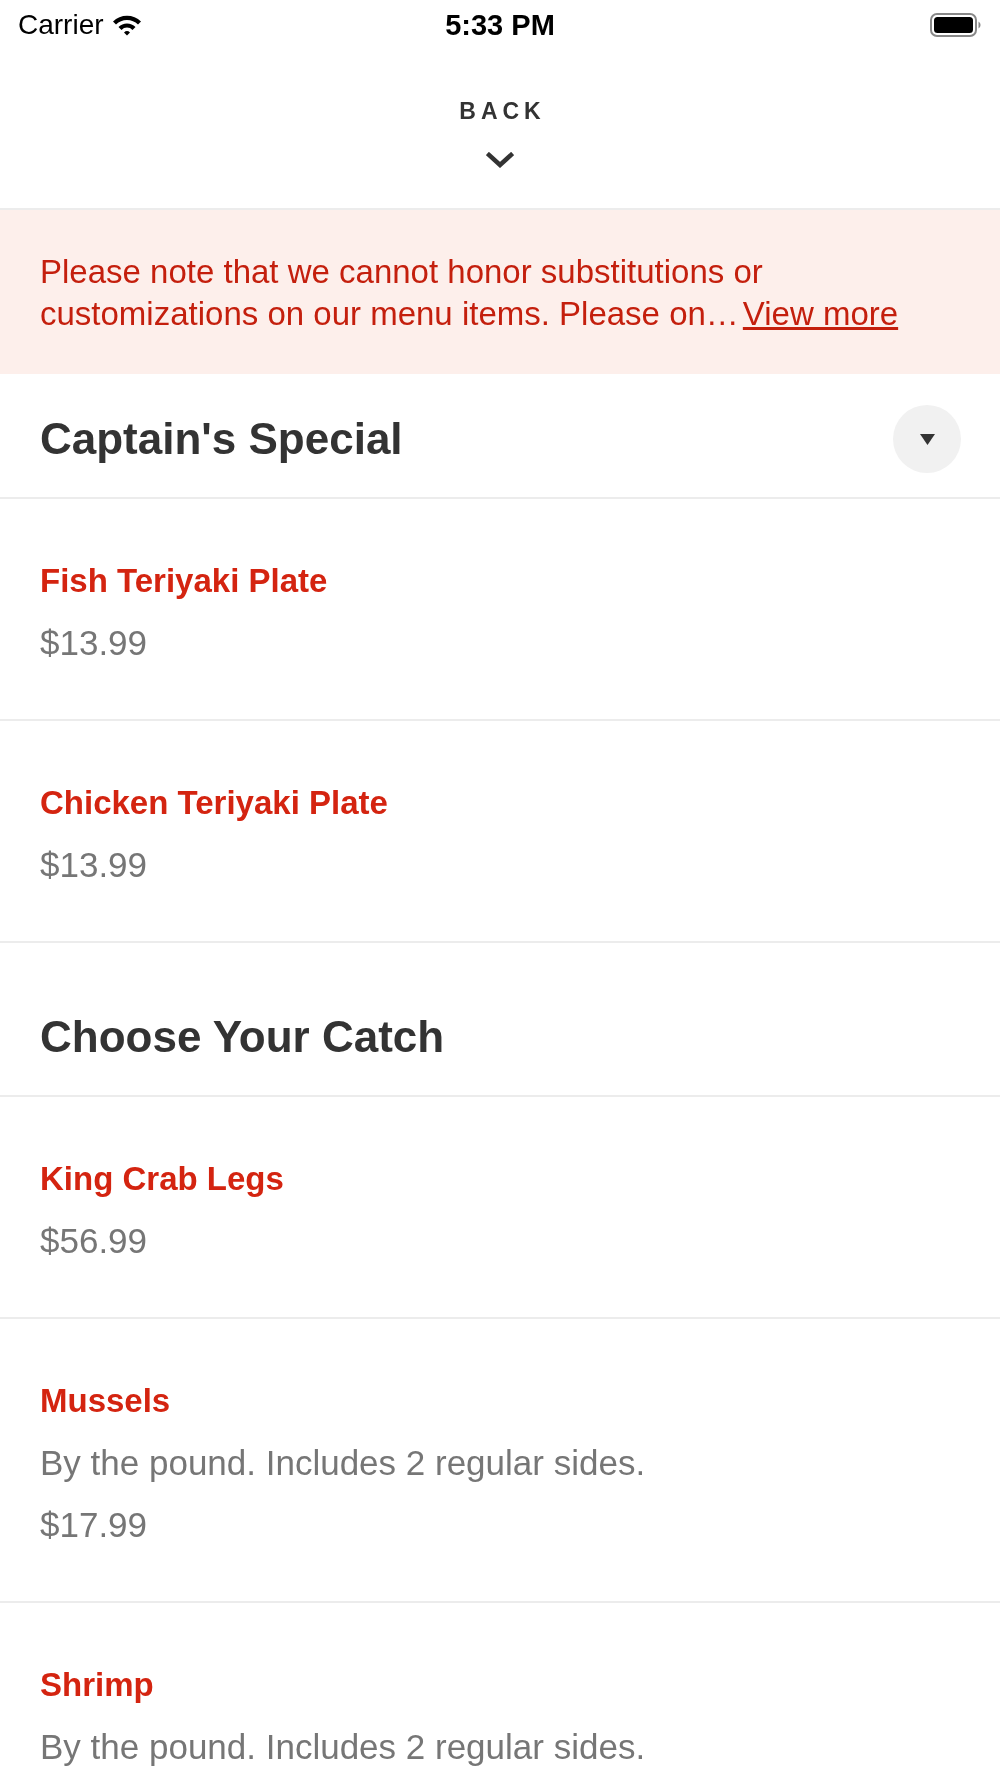  Describe the element at coordinates (500, 1179) in the screenshot. I see `item-name: King Crab Legs` at that location.